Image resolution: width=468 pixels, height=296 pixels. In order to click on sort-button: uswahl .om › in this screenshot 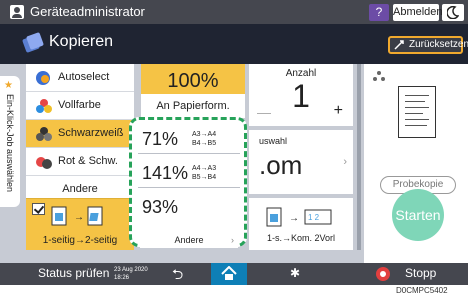, I will do `click(301, 162)`.